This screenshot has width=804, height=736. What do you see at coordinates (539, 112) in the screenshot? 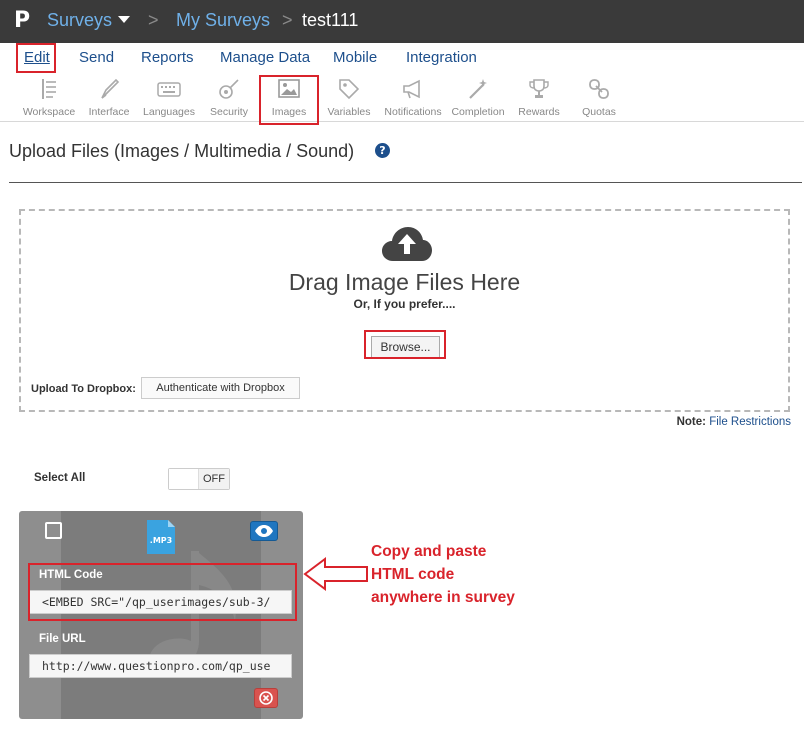
I see `toolbar-label: Rewards` at bounding box center [539, 112].